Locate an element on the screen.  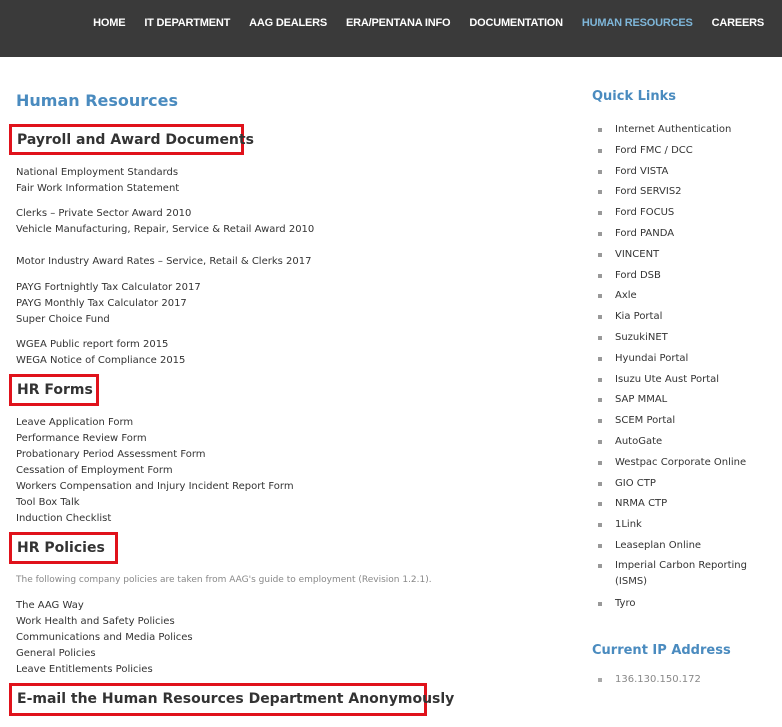
quick-link-hyundai-portal: Hyundai Portal is located at coordinates (651, 358).